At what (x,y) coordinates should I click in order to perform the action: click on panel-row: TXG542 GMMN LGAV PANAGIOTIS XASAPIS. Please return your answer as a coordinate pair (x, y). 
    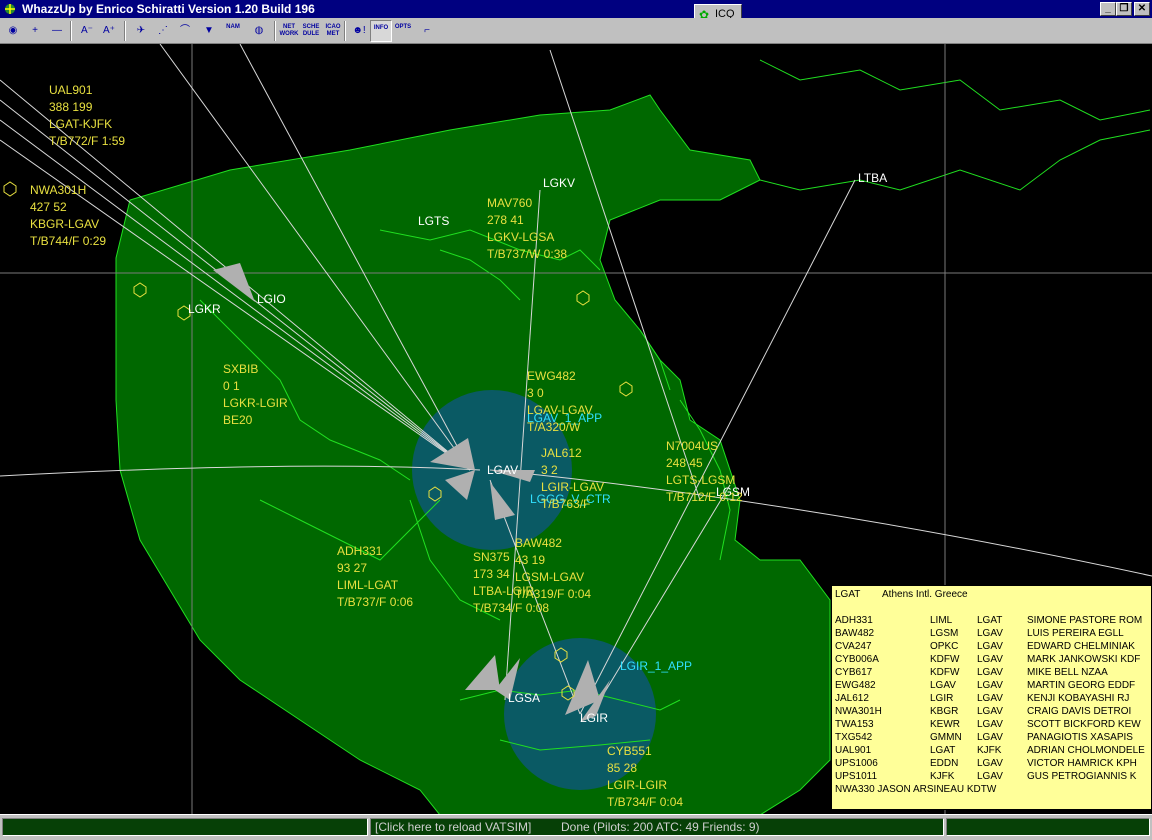
    Looking at the image, I should click on (993, 738).